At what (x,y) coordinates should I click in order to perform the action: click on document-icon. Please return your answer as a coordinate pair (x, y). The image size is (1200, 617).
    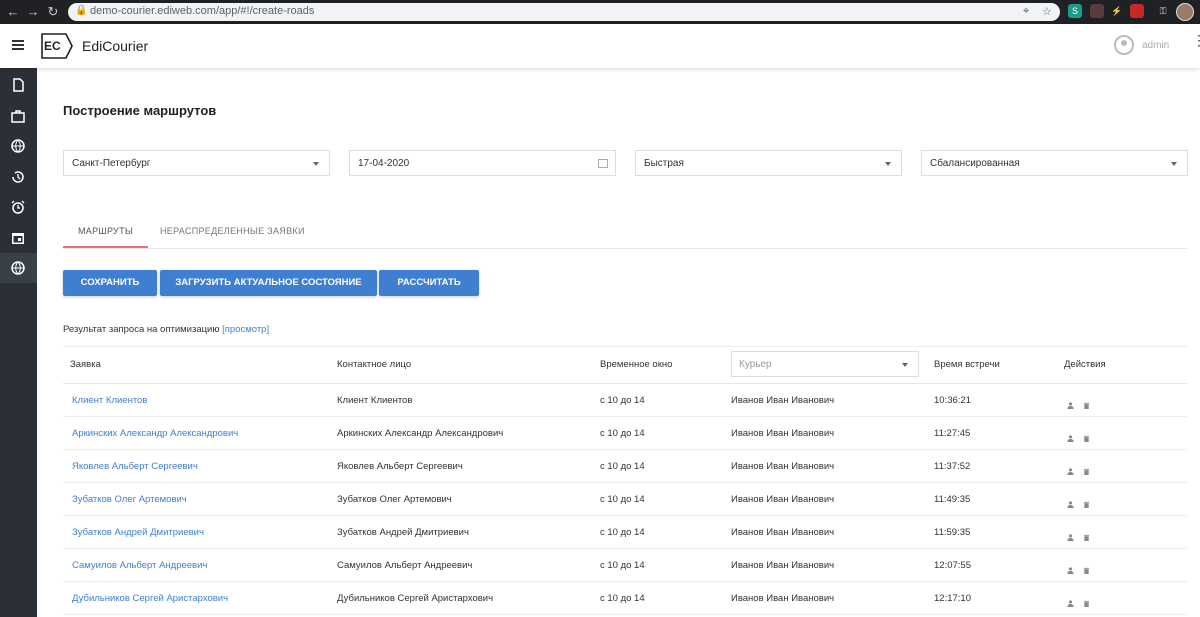
    Looking at the image, I should click on (18, 85).